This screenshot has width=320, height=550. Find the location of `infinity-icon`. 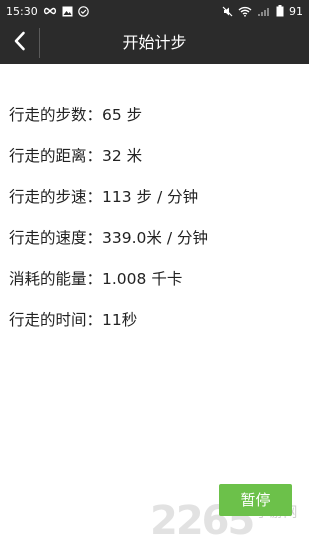

infinity-icon is located at coordinates (50, 11).